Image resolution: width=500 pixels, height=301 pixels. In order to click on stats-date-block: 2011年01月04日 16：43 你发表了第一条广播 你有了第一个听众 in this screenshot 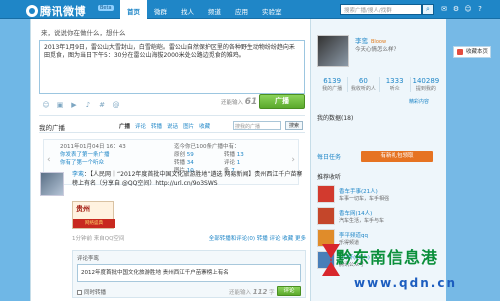, I will do `click(93, 155)`.